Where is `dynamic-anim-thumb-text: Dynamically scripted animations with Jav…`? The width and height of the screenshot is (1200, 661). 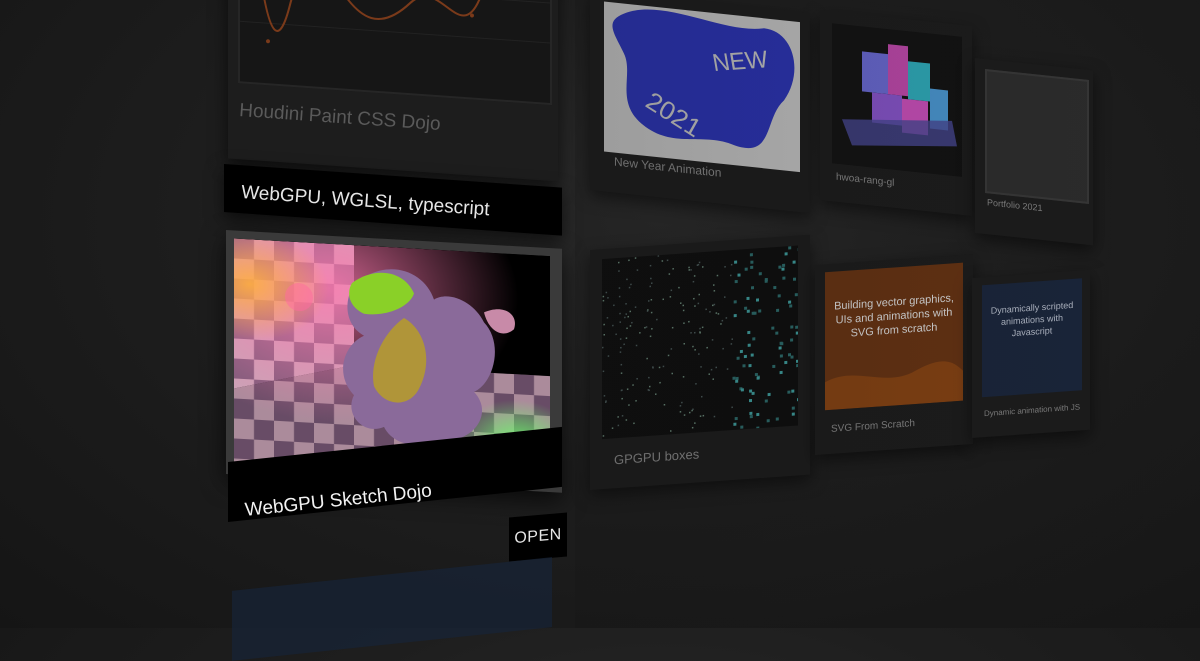 dynamic-anim-thumb-text: Dynamically scripted animations with Jav… is located at coordinates (1032, 320).